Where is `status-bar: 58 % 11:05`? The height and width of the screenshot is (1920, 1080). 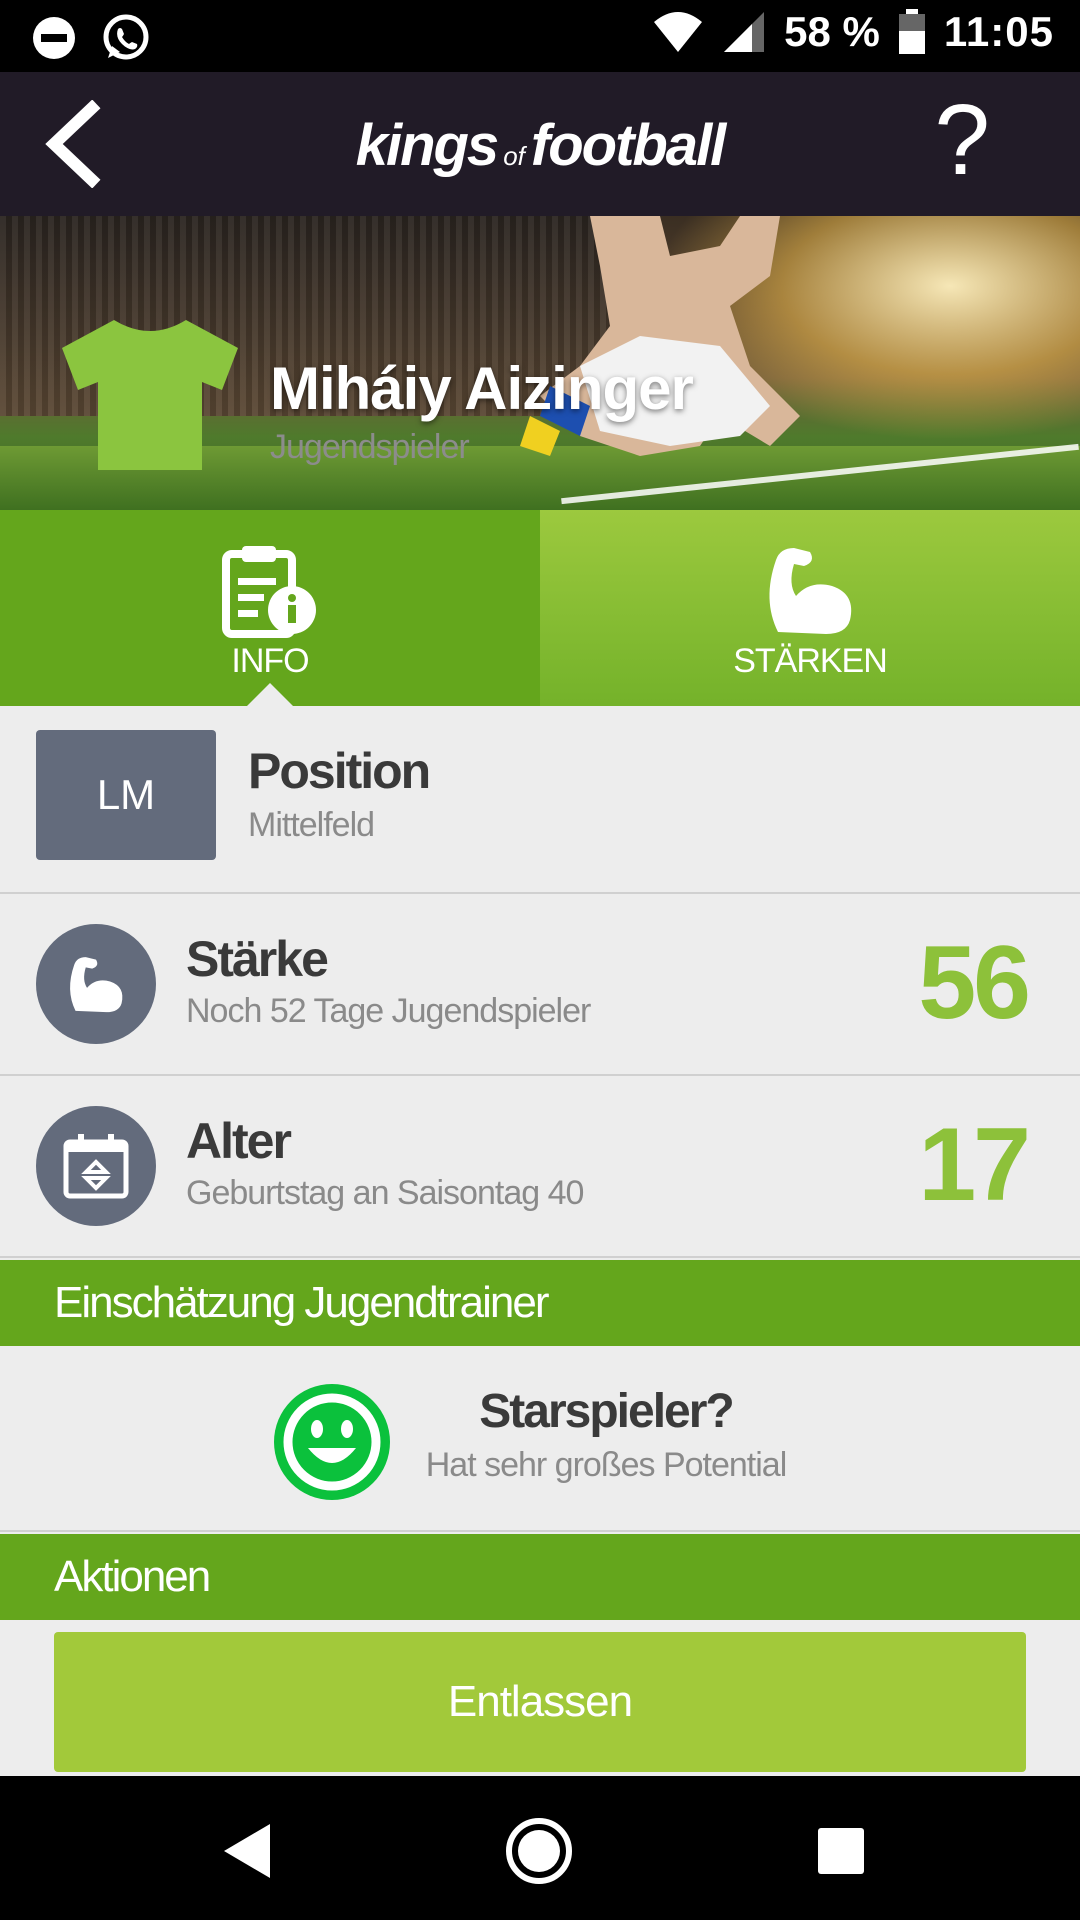 status-bar: 58 % 11:05 is located at coordinates (540, 36).